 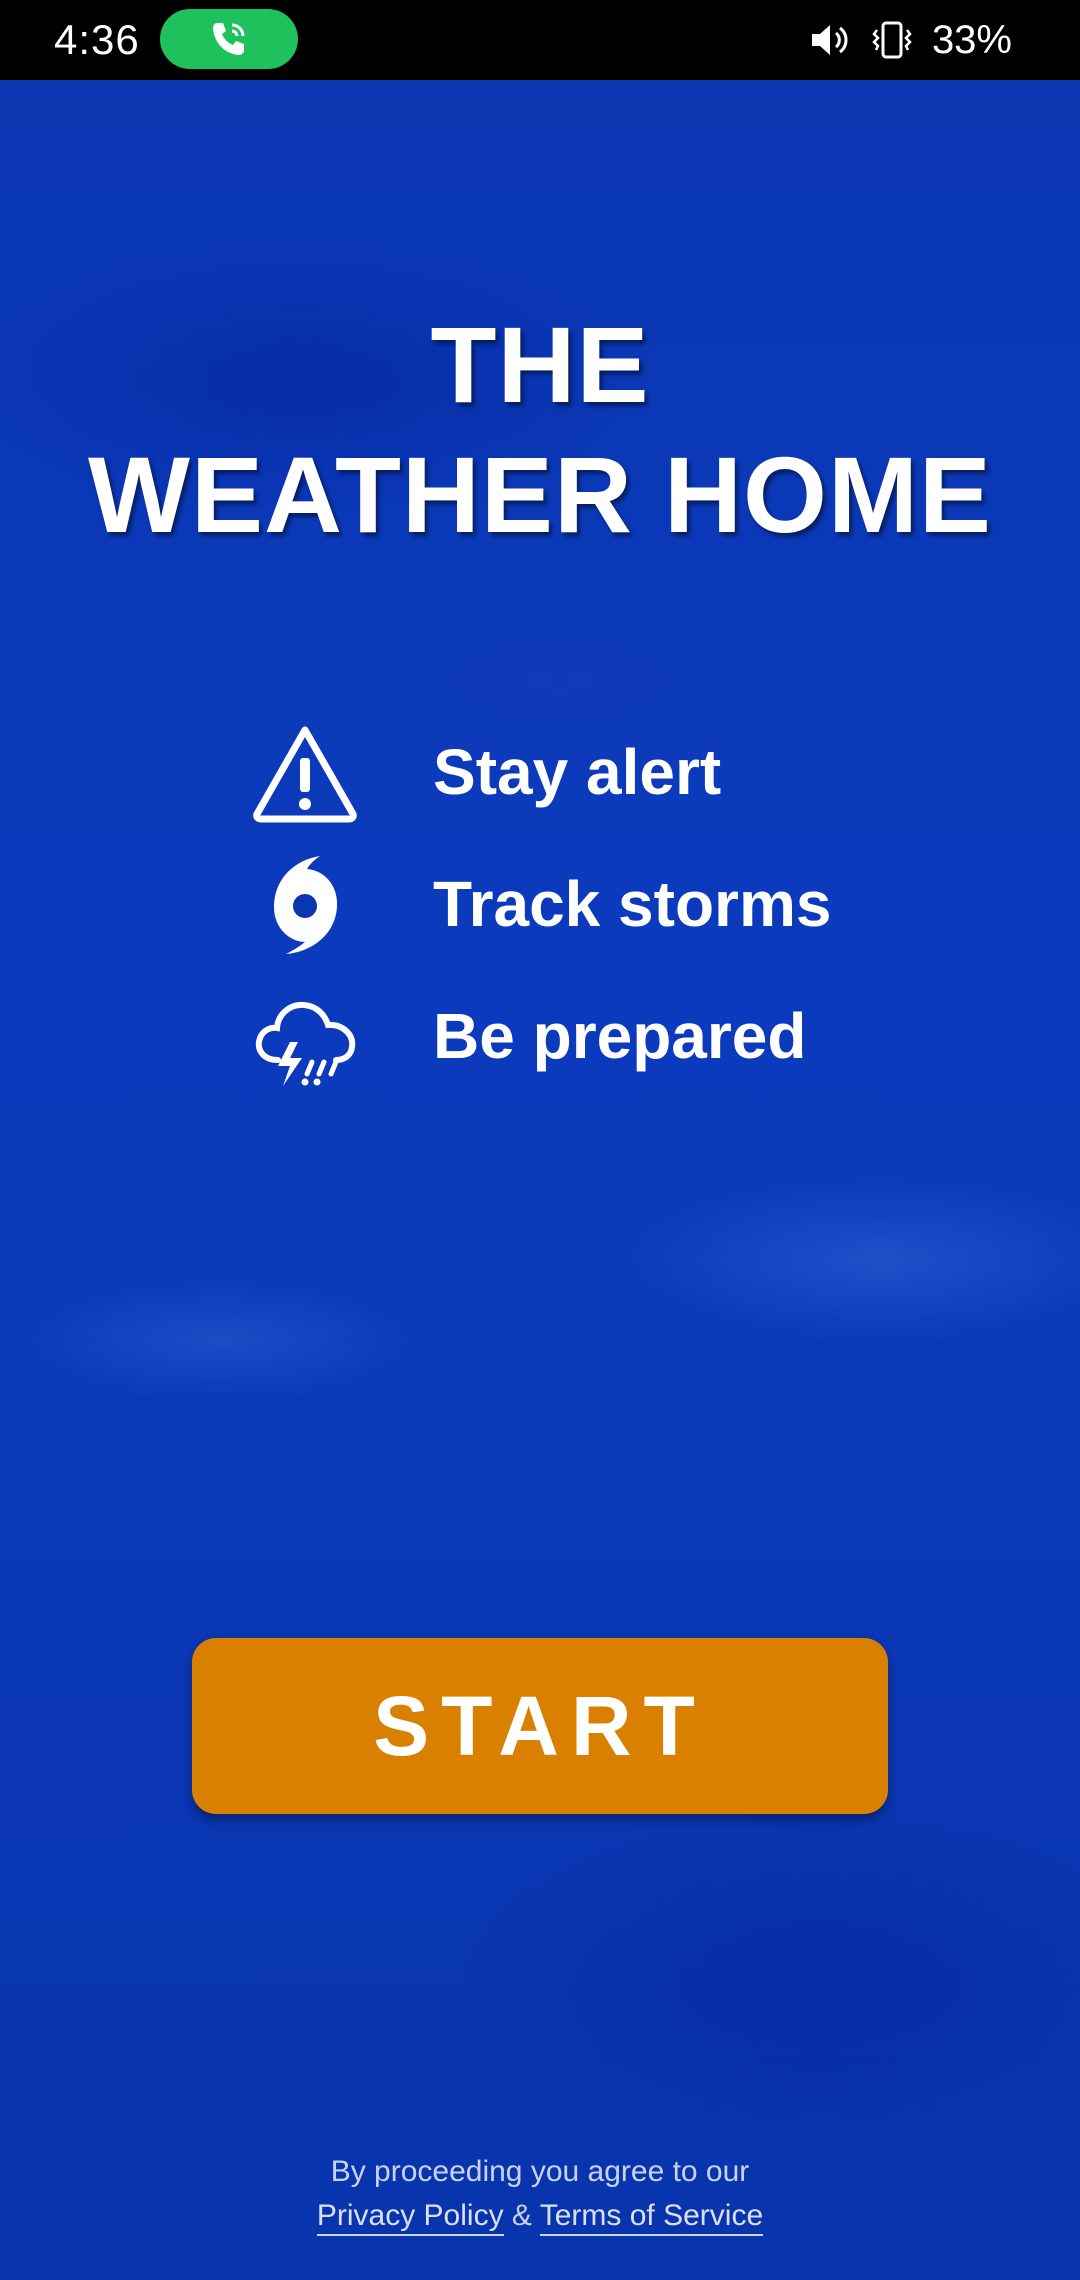 What do you see at coordinates (305, 1043) in the screenshot?
I see `thunderstorm-icon` at bounding box center [305, 1043].